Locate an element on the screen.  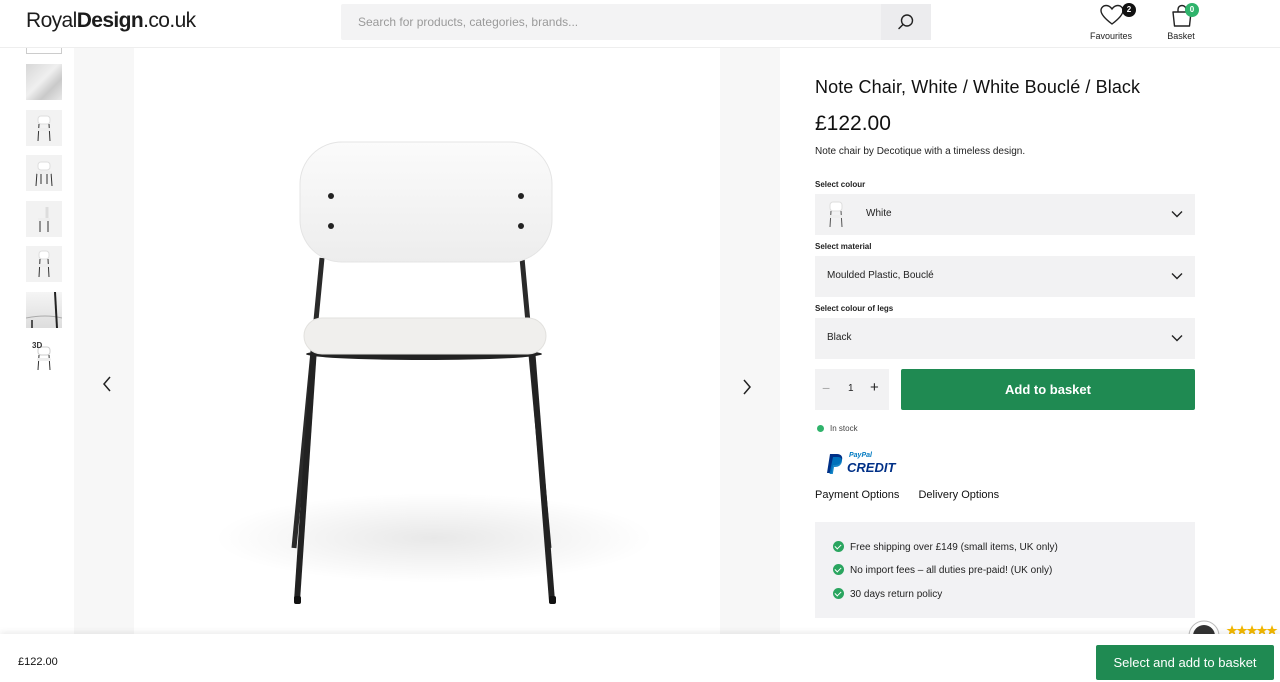
site-logo: RoyalDesign.co.uk is located at coordinates (111, 21).